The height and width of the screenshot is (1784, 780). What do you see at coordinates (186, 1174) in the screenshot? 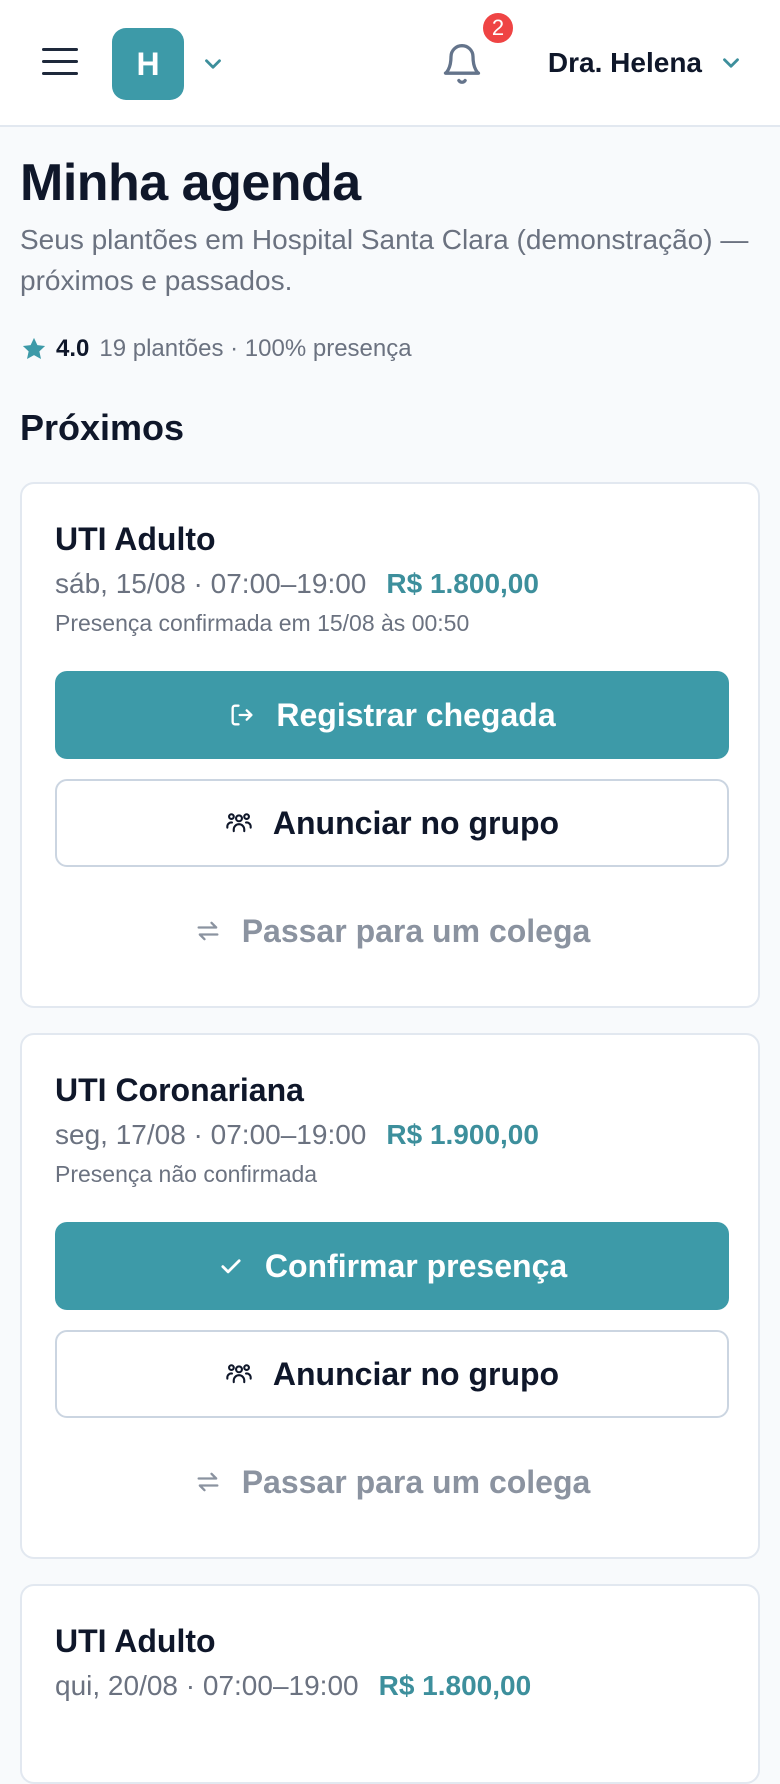
I see `attendance-status: Presença não confirmada` at bounding box center [186, 1174].